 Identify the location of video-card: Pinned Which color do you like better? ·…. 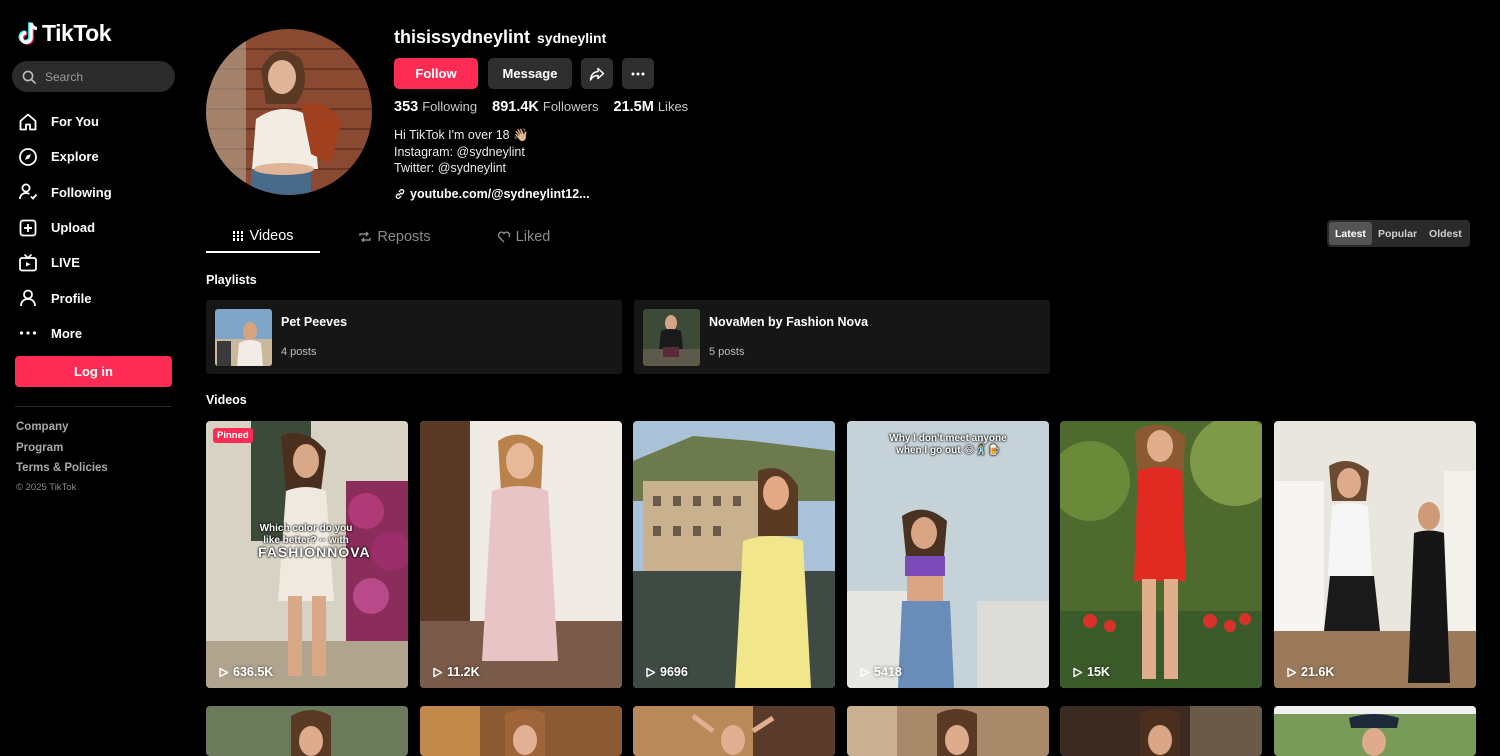
(307, 554).